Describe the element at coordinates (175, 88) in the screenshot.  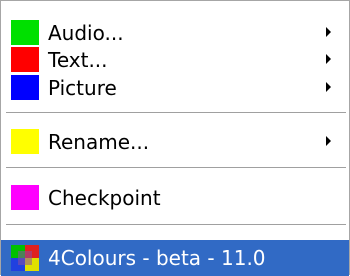
I see `menu-item-picture: Picture` at that location.